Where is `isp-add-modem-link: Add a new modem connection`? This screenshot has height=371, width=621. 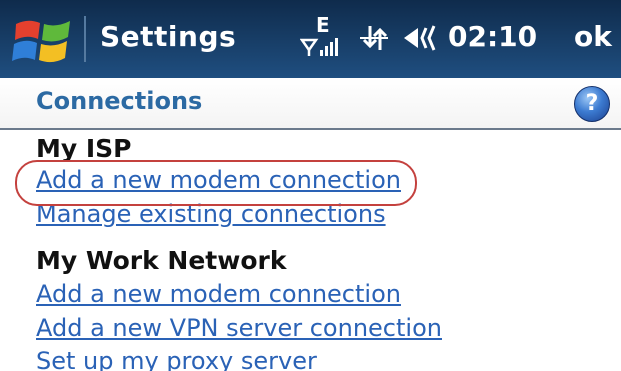 isp-add-modem-link: Add a new modem connection is located at coordinates (218, 180).